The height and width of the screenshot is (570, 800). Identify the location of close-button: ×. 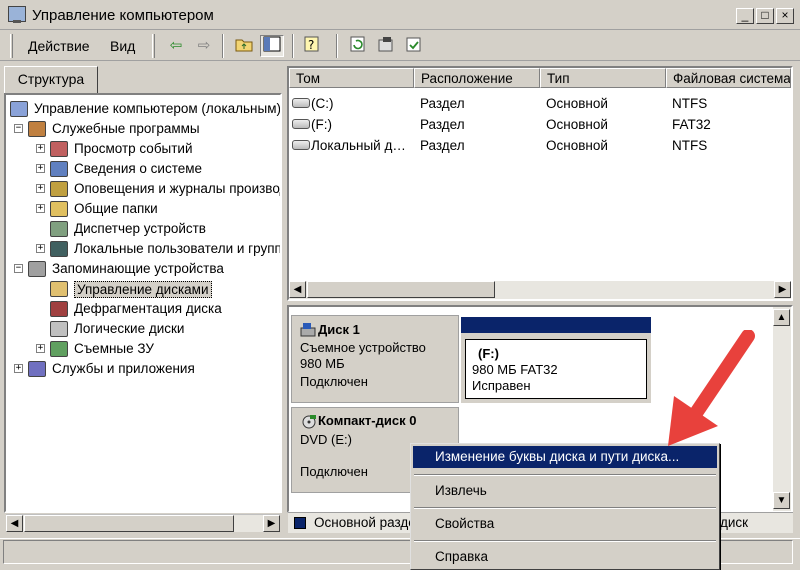
(785, 16).